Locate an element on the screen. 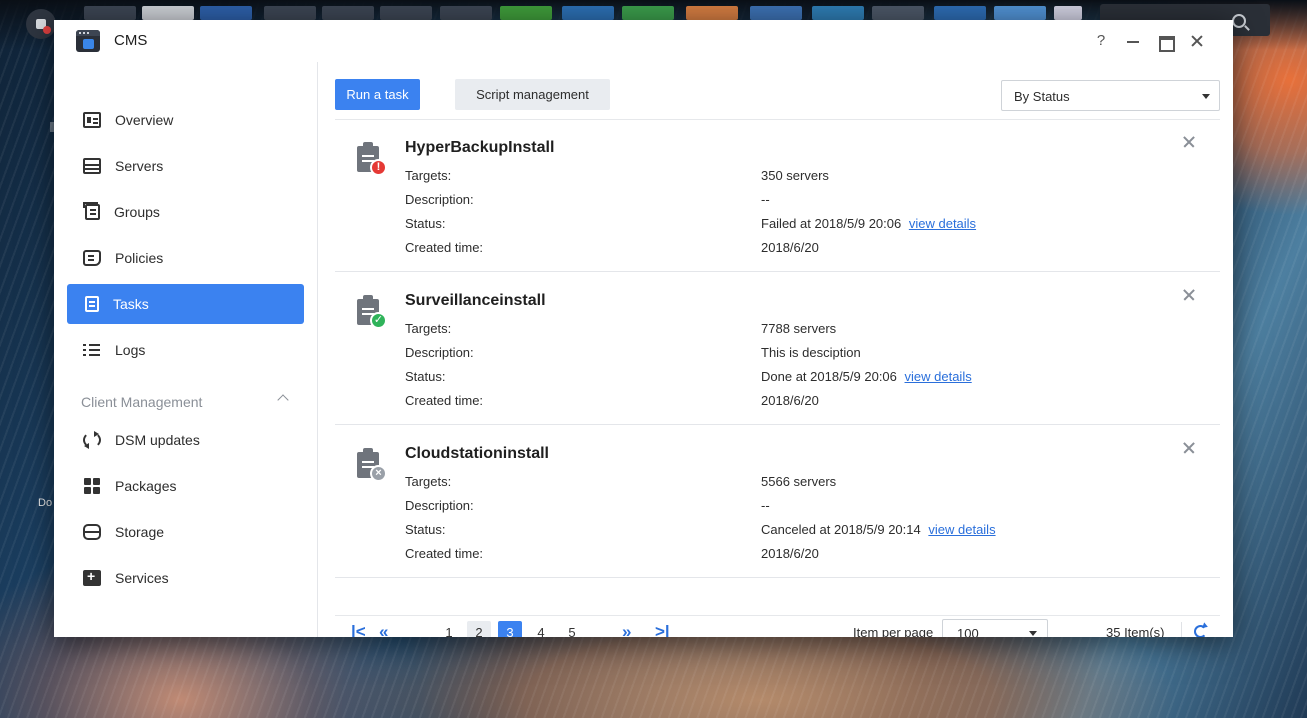 This screenshot has height=718, width=1307. packages-icon is located at coordinates (92, 486).